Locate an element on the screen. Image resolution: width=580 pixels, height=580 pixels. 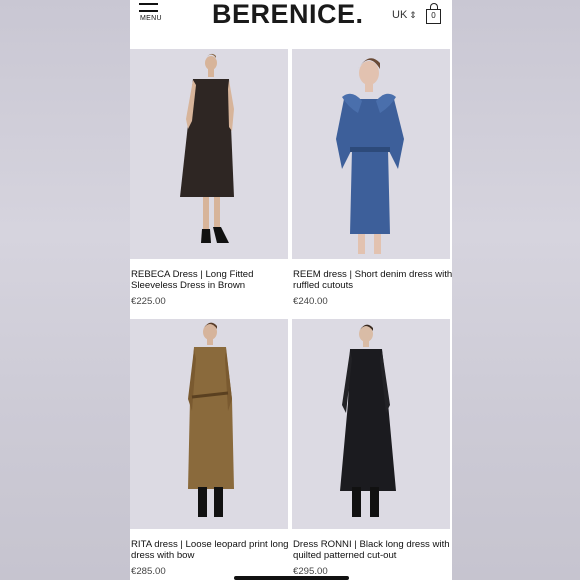
chevron-updown-icon: ⇕ is located at coordinates (413, 15).